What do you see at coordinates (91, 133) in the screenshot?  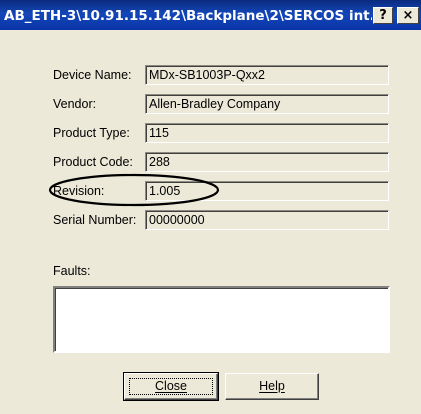 I see `product-type-label: Product Type:` at bounding box center [91, 133].